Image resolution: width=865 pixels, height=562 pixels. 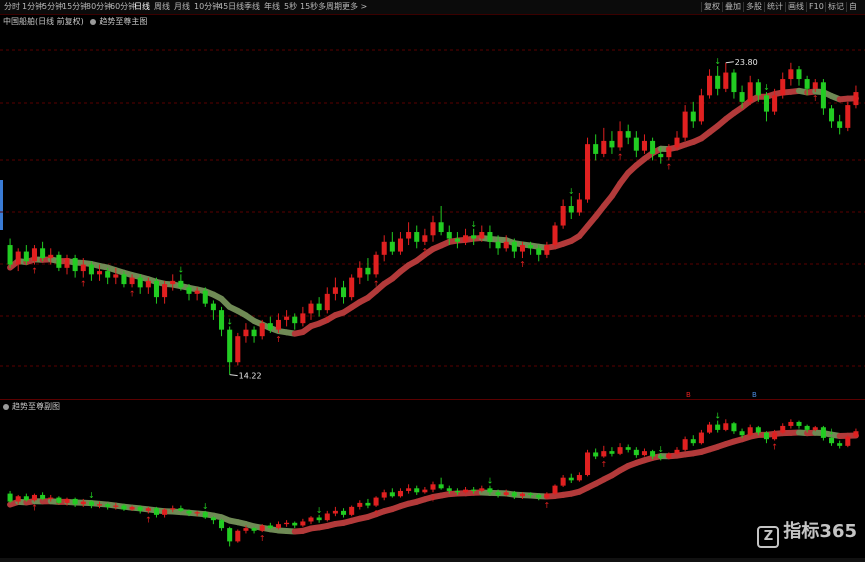 I want to click on bottom-scrollbar, so click(x=432, y=560).